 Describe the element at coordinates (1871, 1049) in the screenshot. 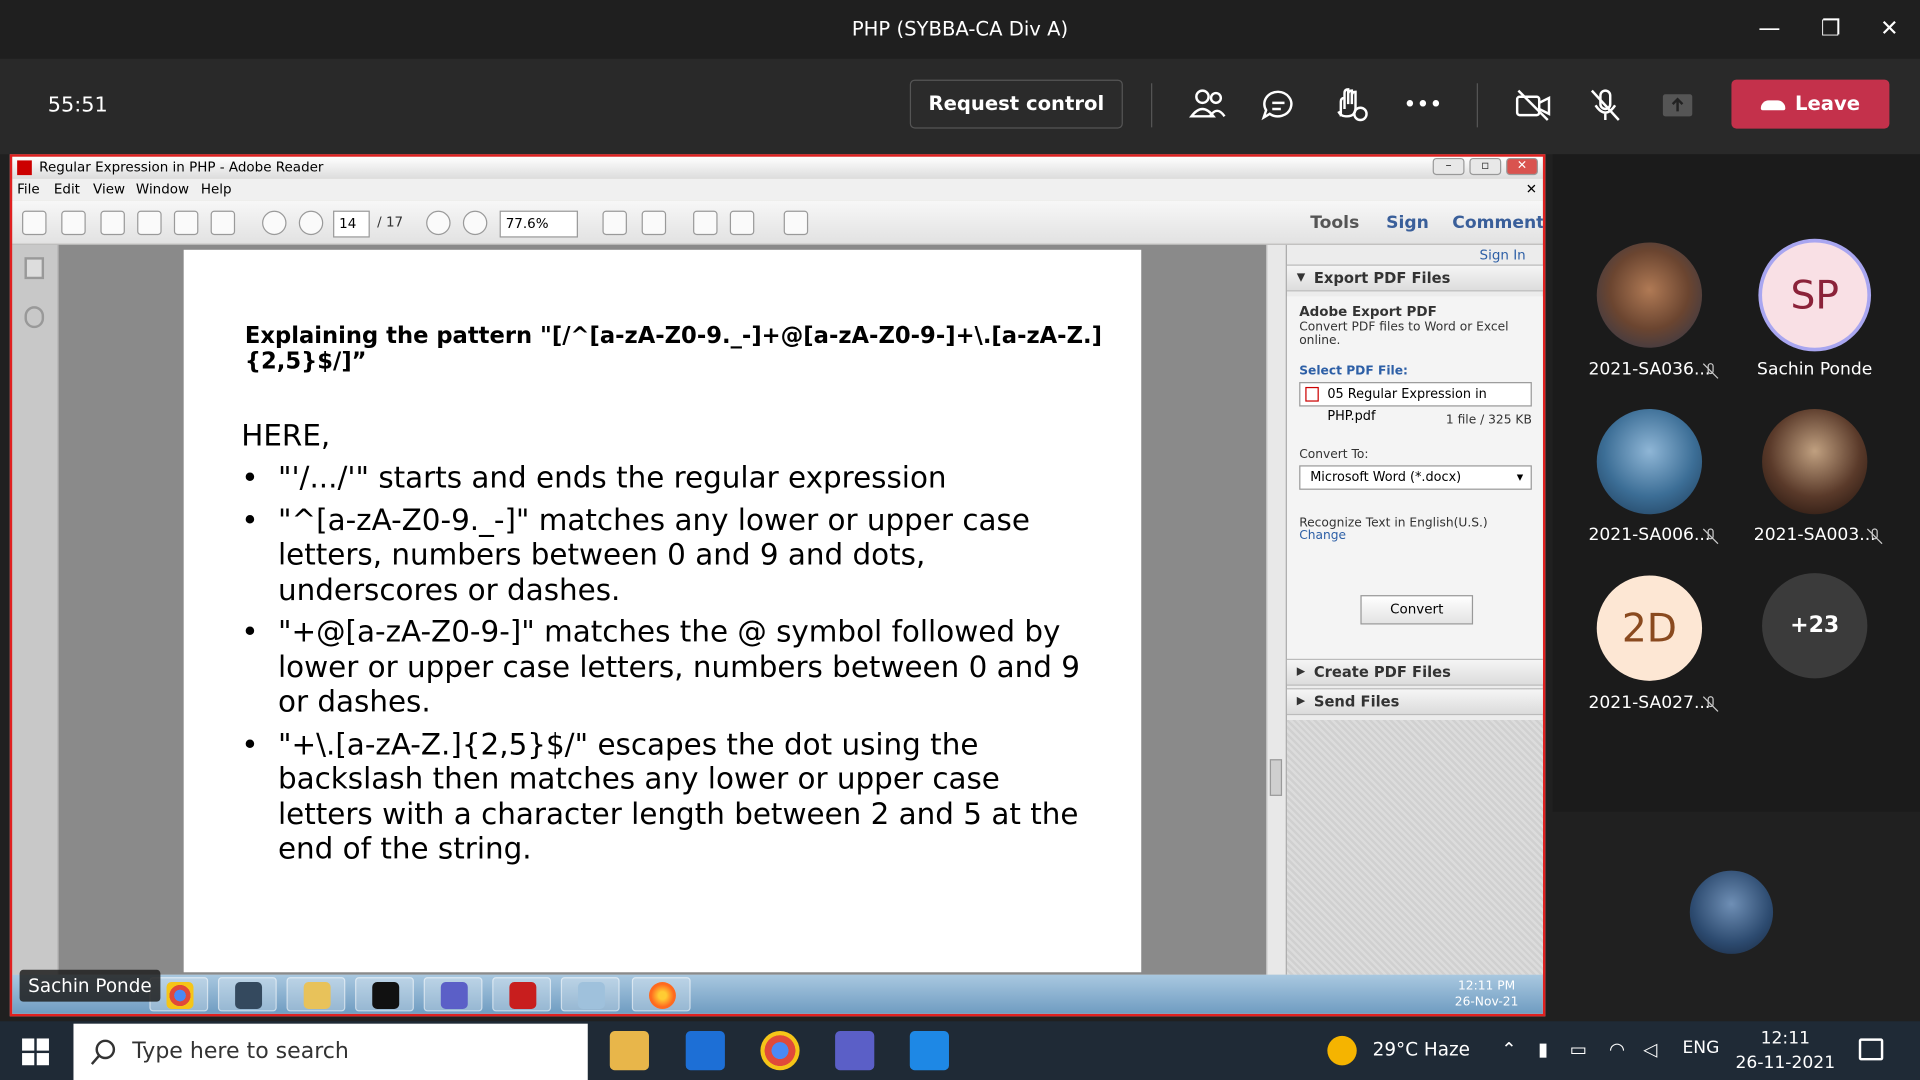

I see `notifications-icon` at that location.